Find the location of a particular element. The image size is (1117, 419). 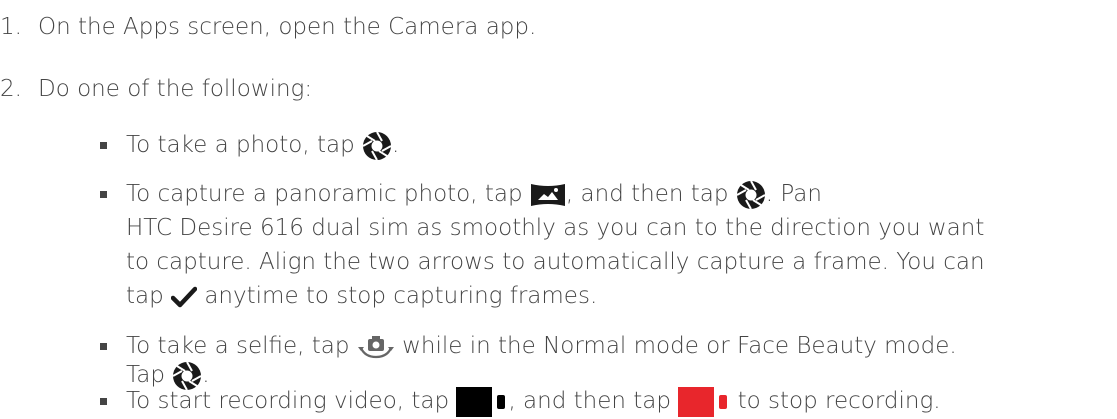

step-number: 1. is located at coordinates (11, 27).